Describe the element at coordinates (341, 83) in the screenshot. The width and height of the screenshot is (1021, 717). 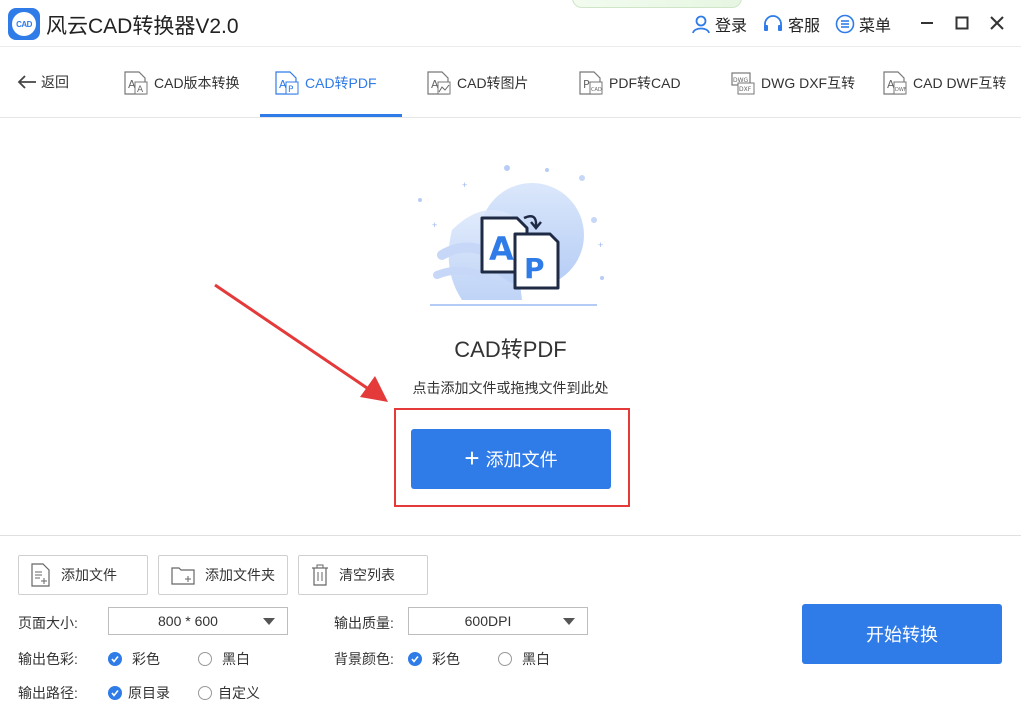
I see `tab-cad-to-pdf-label: CAD转PDF` at that location.